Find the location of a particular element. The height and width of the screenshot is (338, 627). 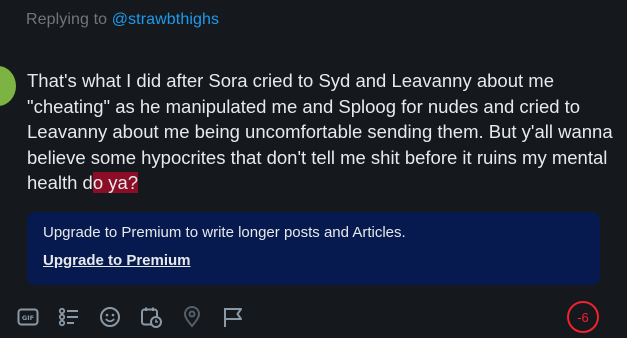

post-text-overflow: o ya? is located at coordinates (115, 182).